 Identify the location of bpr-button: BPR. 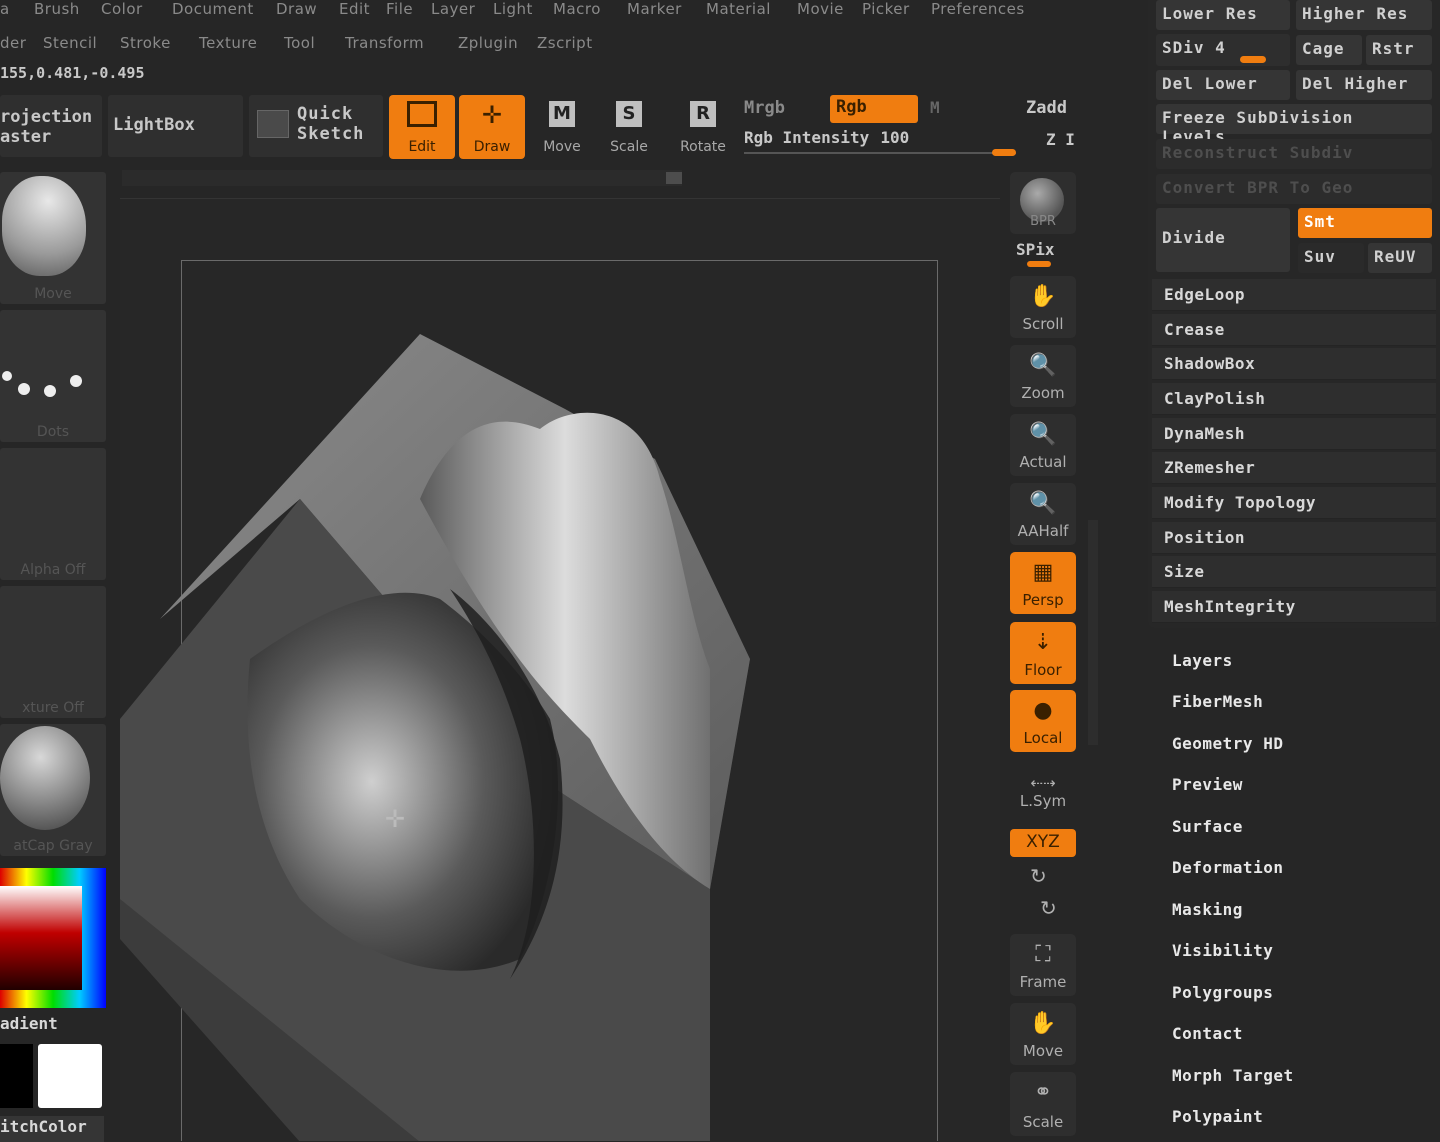
(1043, 203).